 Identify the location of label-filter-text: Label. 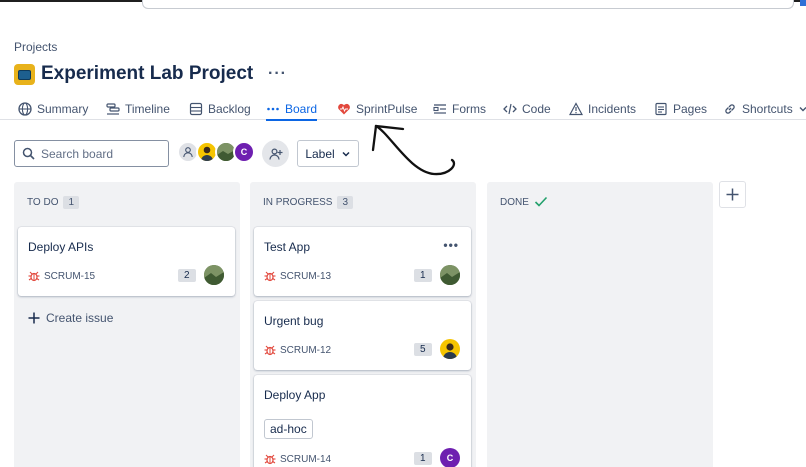
(320, 153).